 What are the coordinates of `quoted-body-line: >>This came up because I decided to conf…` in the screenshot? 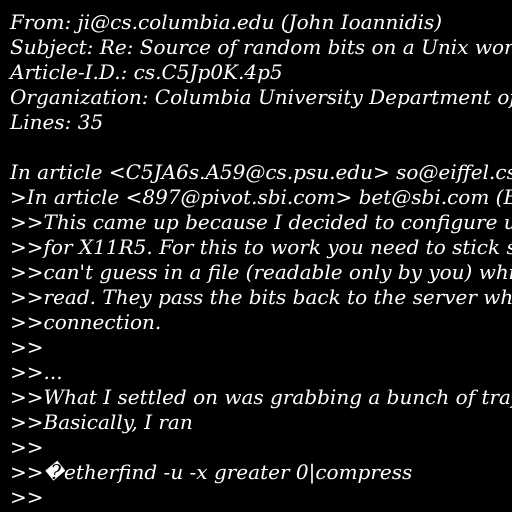 It's located at (261, 222).